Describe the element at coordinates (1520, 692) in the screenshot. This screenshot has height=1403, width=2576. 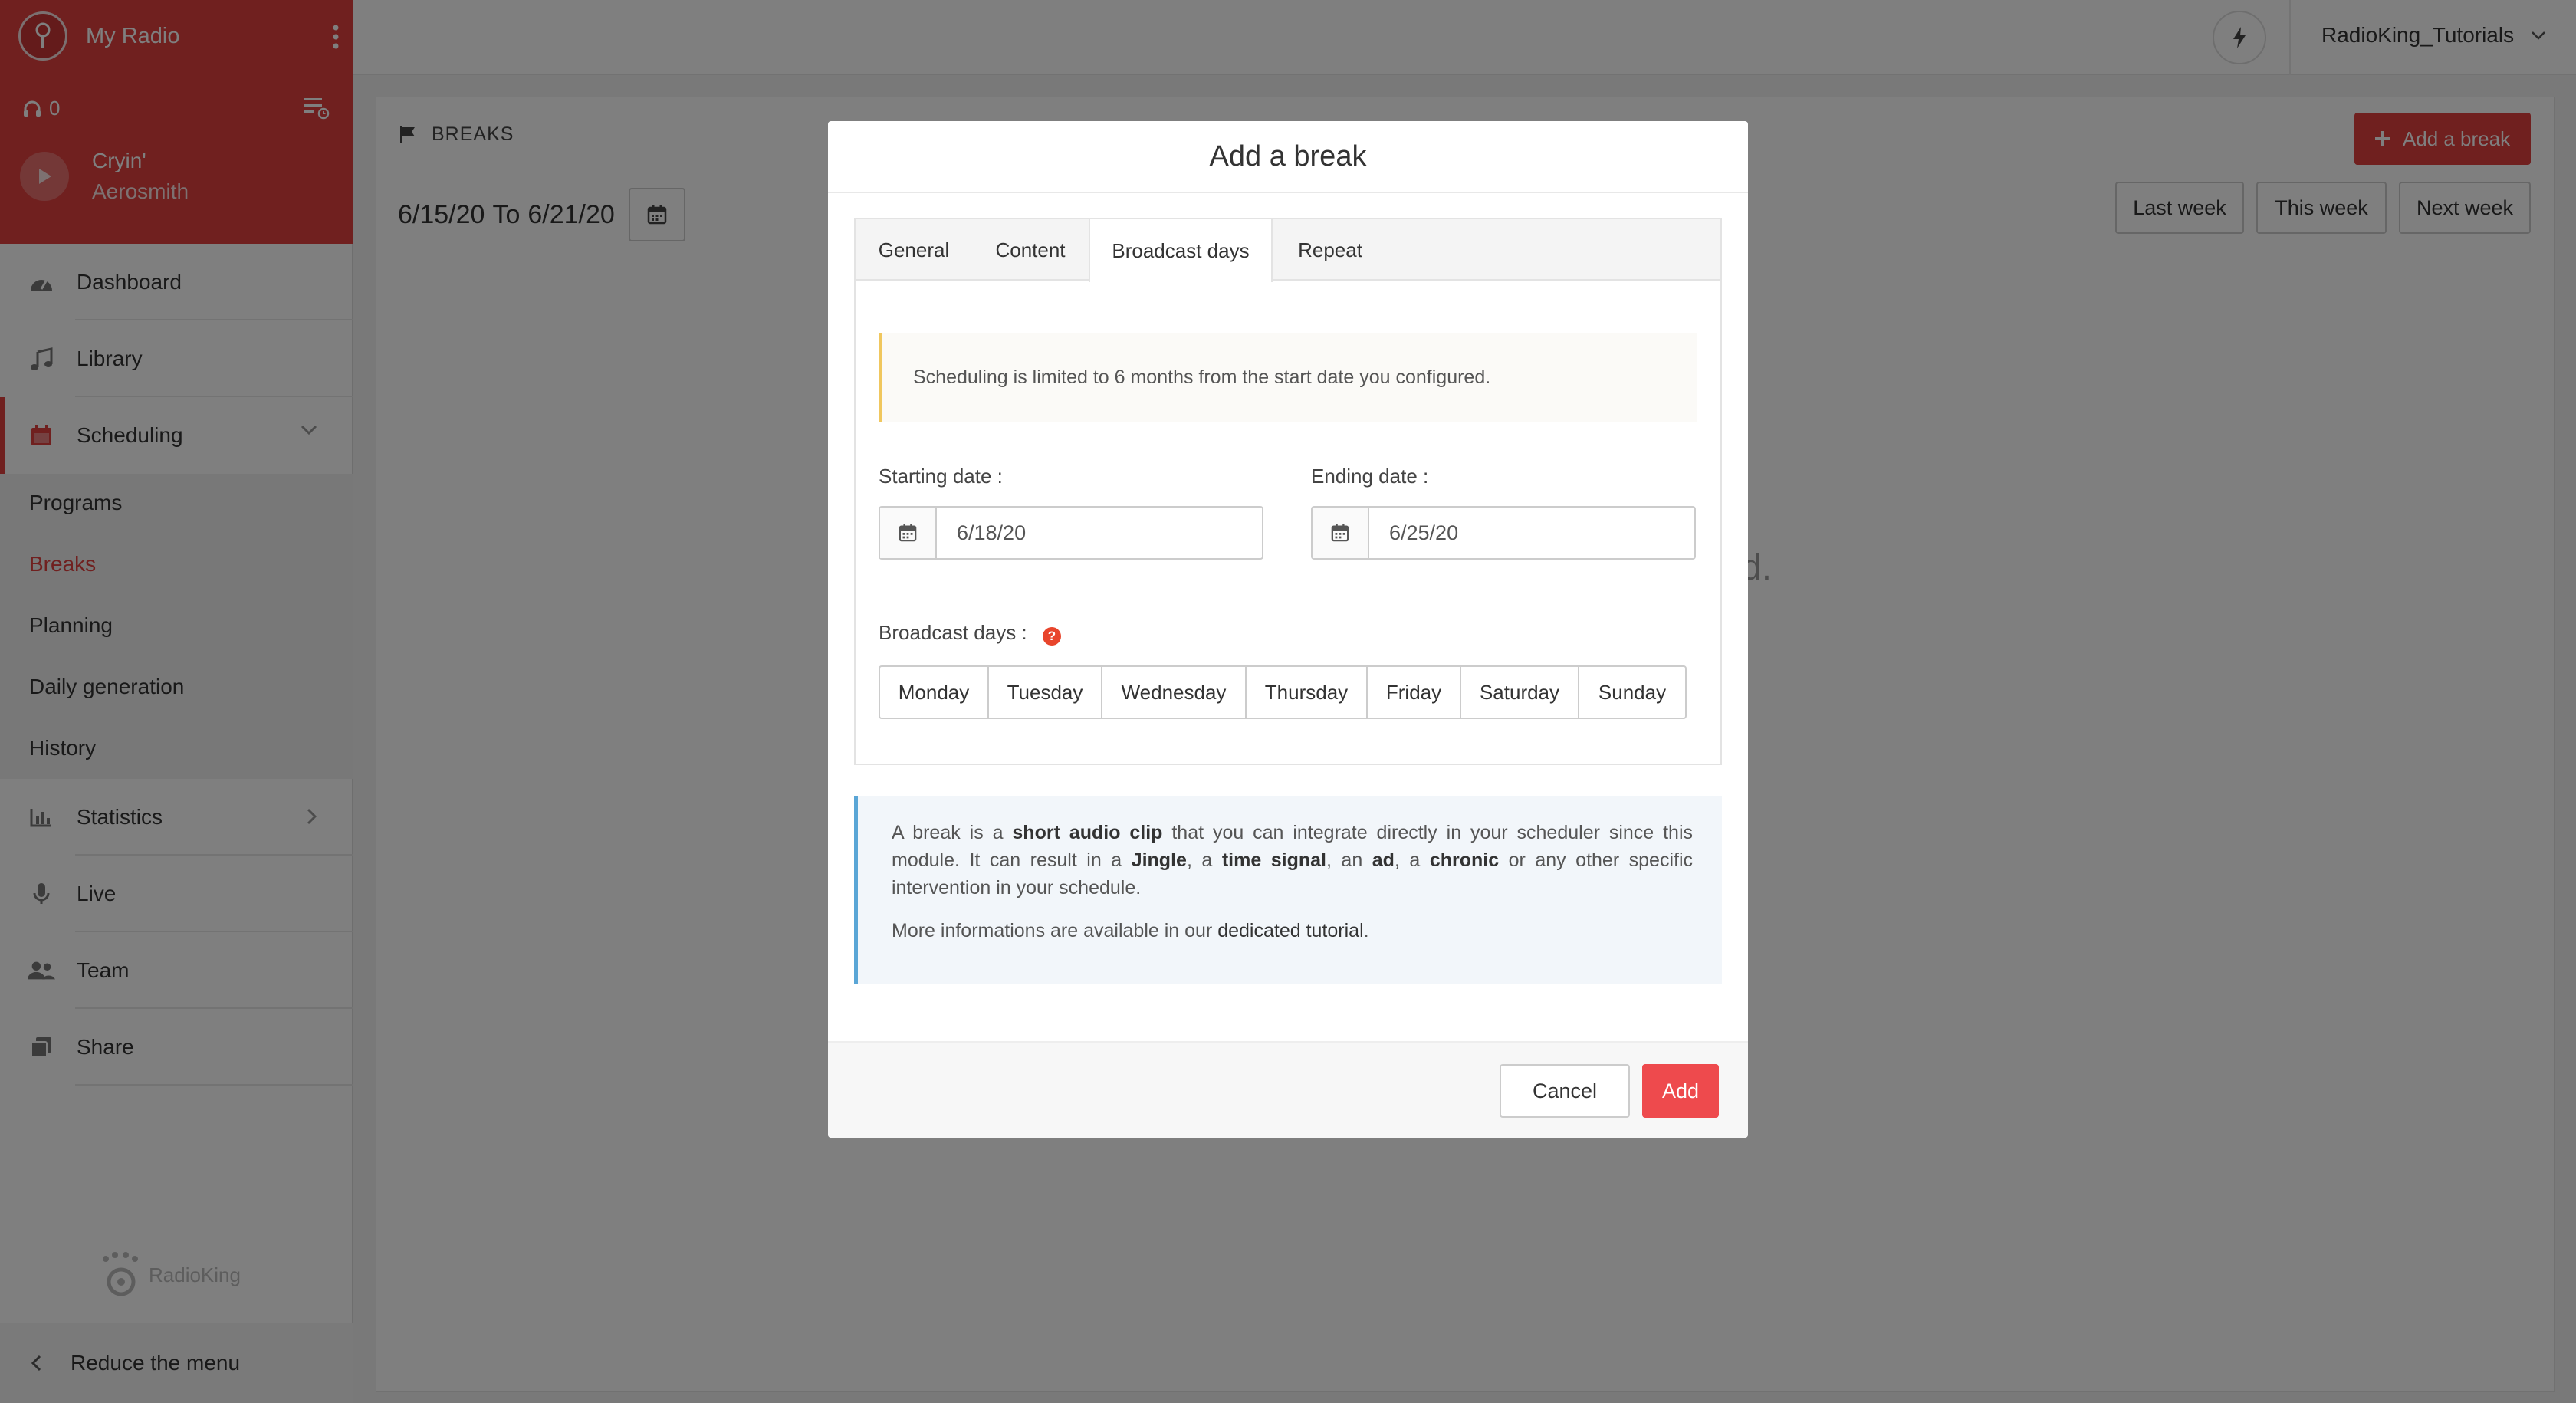
I see `day-saturday: Saturday` at that location.